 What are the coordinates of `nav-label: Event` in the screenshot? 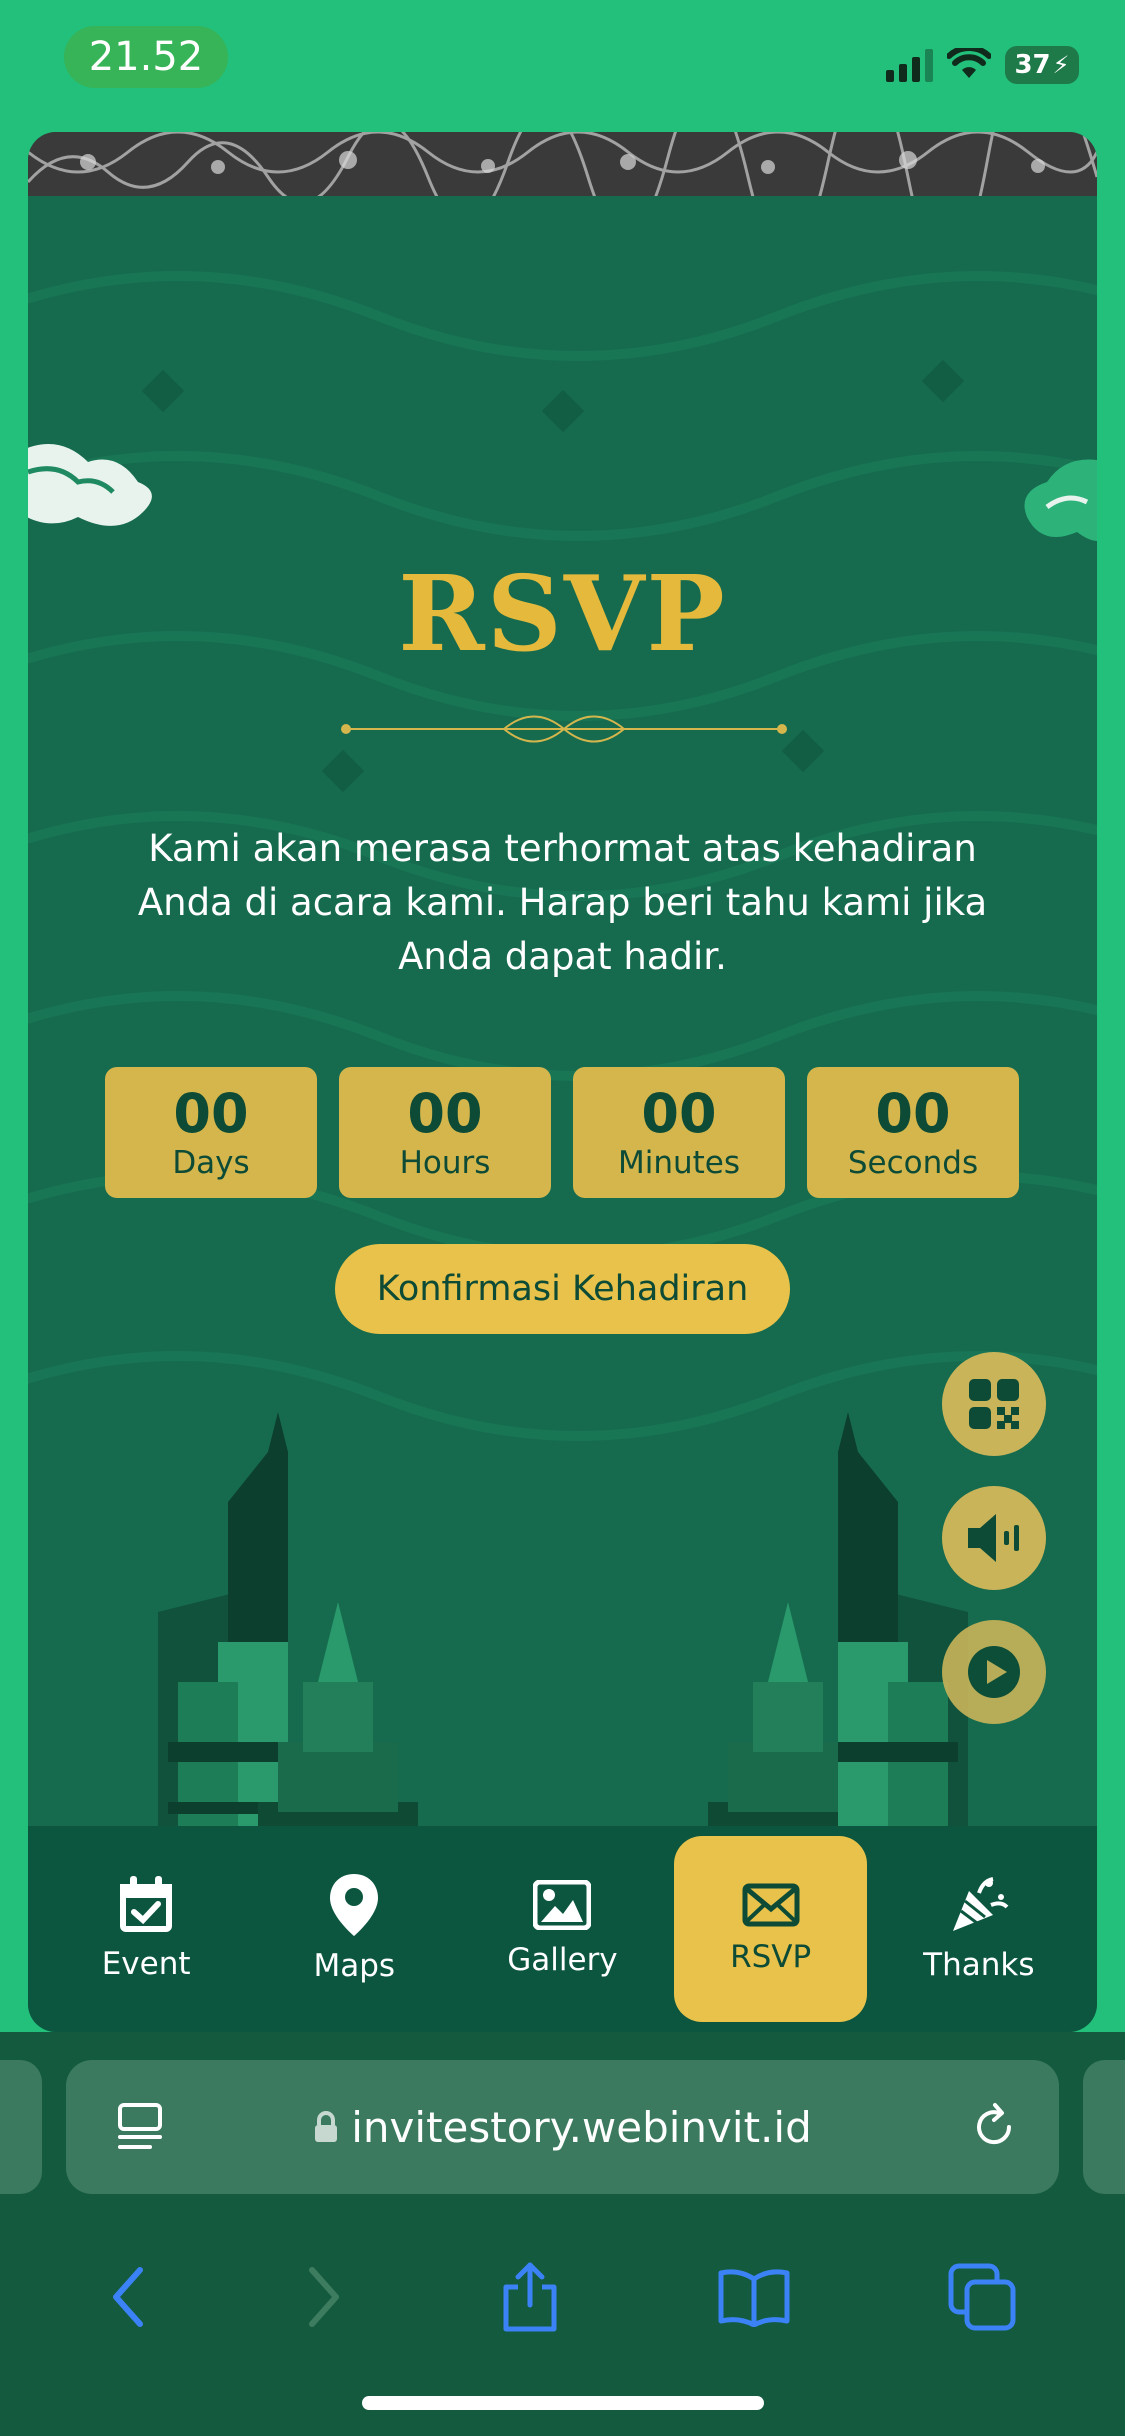 It's located at (146, 1964).